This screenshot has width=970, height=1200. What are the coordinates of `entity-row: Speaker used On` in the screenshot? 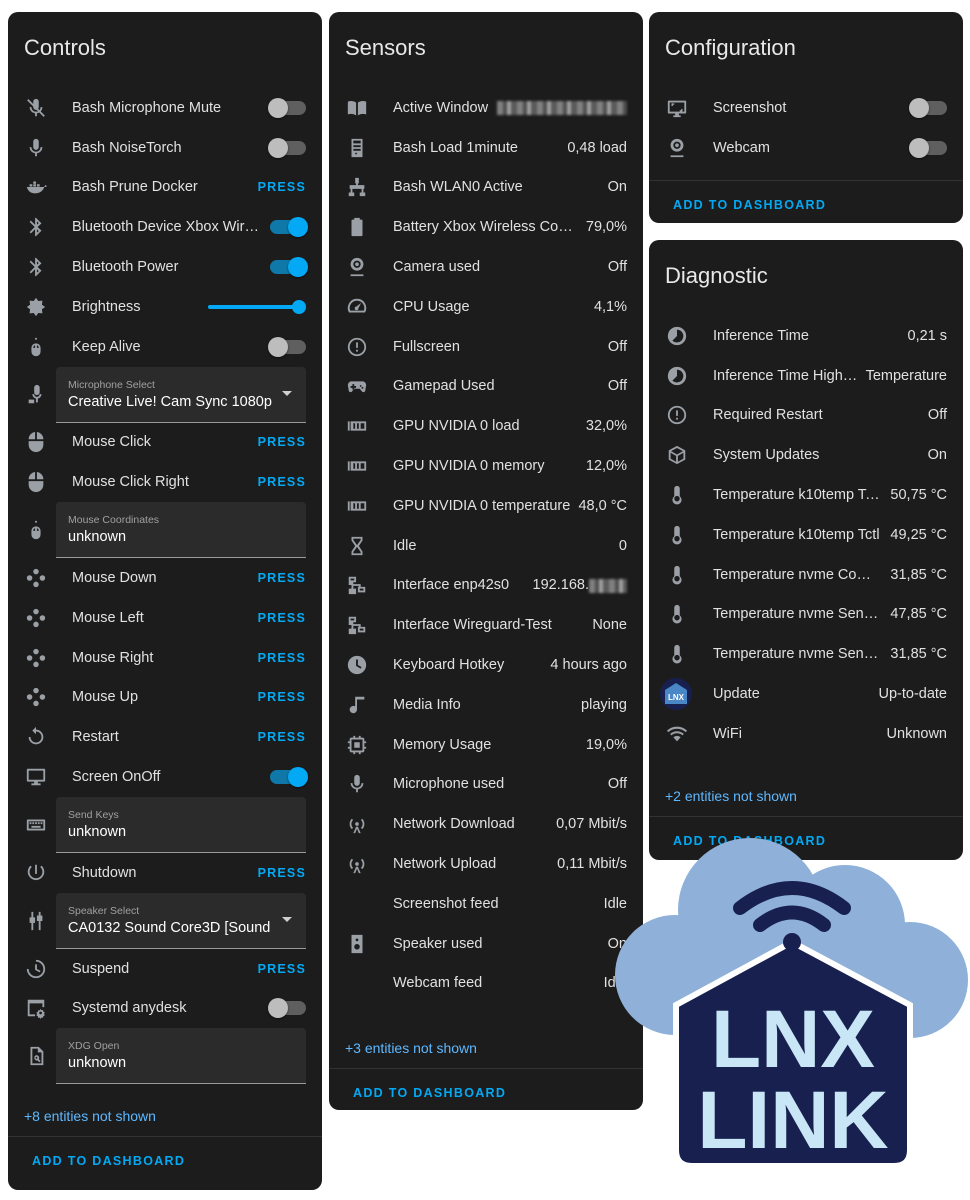 It's located at (486, 944).